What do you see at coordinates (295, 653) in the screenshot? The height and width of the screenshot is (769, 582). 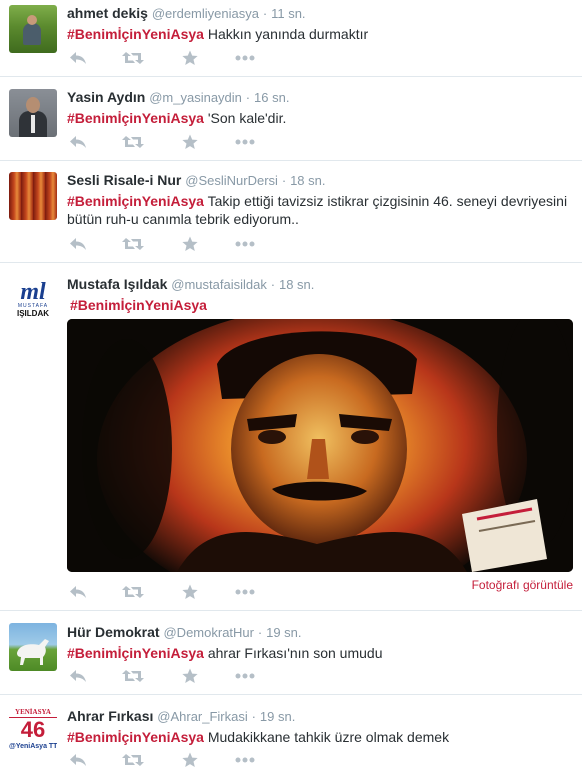 I see `tweet-body: ahrar Fırkası'nın son umudu` at bounding box center [295, 653].